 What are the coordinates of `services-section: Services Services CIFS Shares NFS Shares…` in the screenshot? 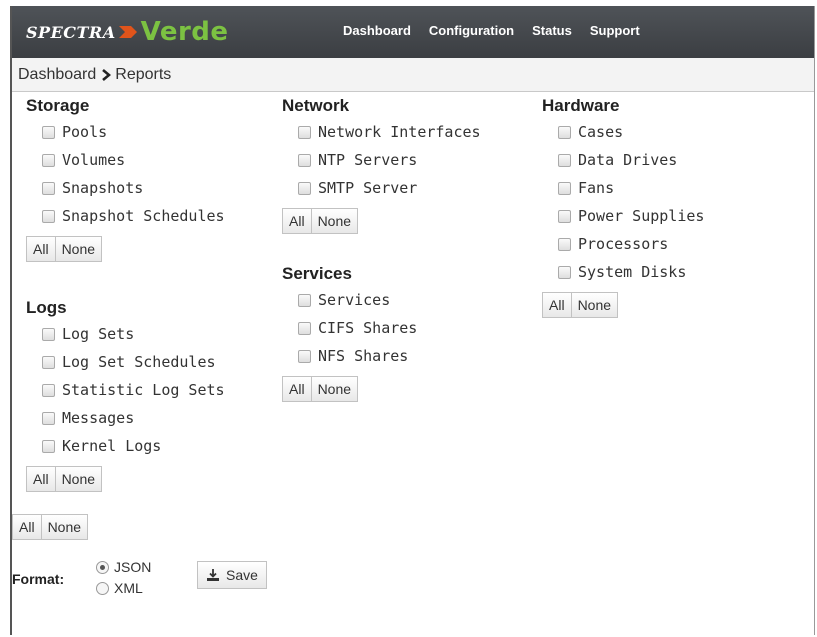 It's located at (349, 333).